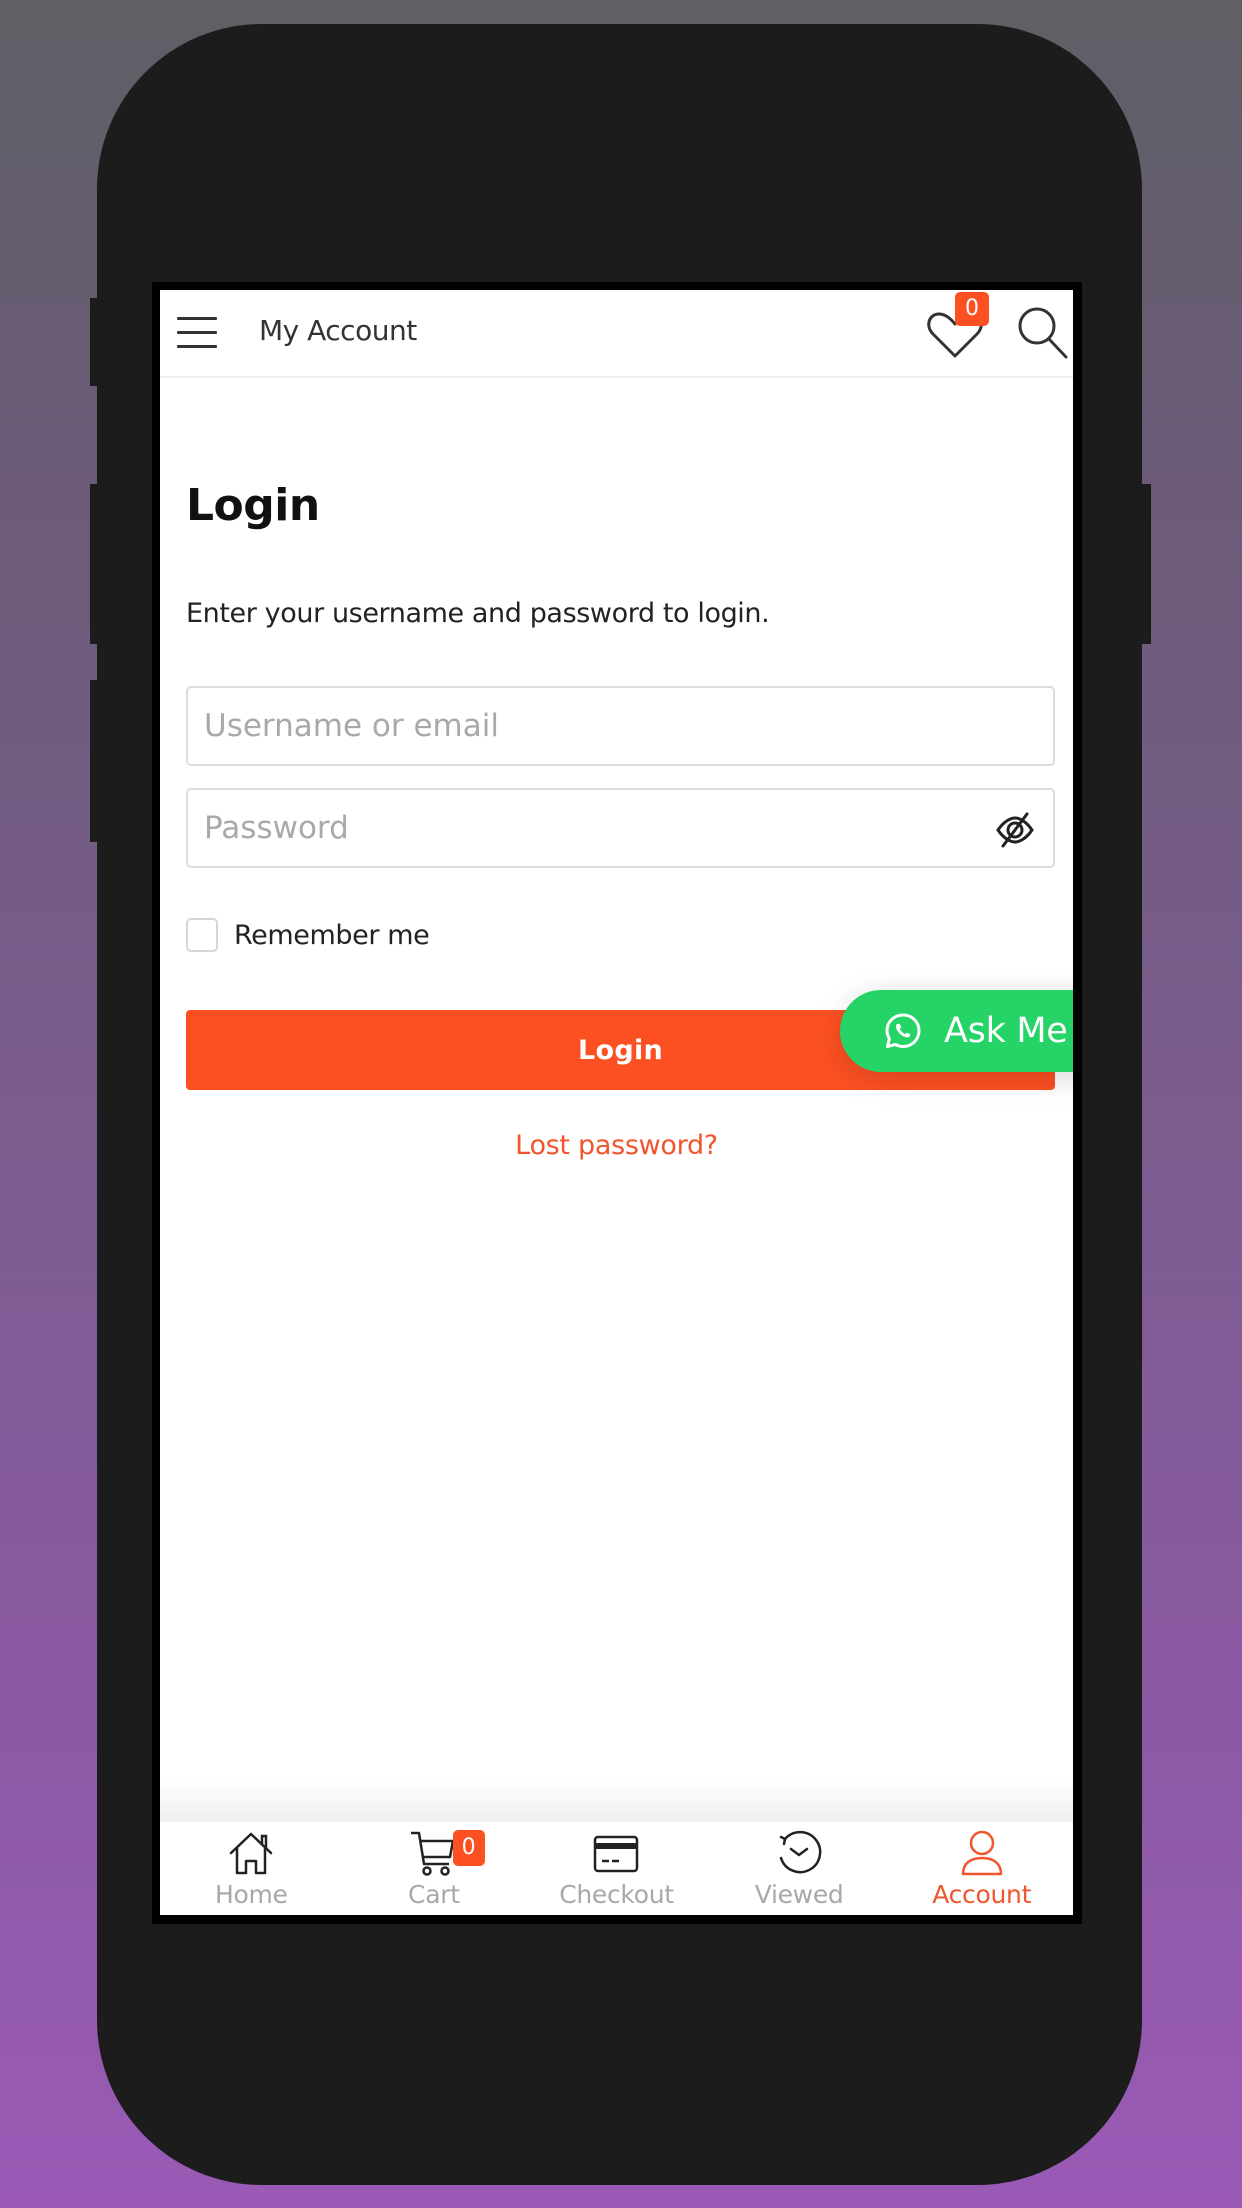 The width and height of the screenshot is (1242, 2208). I want to click on nav-item-checkout: Checkout, so click(616, 1868).